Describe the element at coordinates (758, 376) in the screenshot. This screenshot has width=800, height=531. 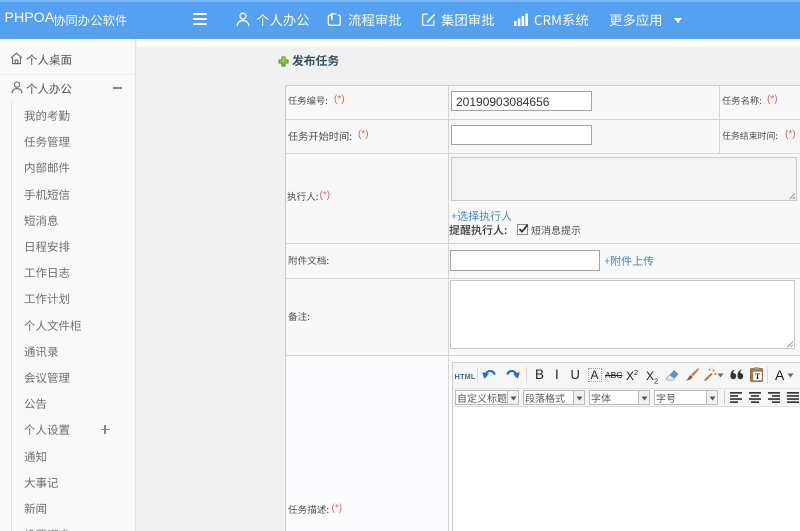
I see `svg-text: T` at that location.